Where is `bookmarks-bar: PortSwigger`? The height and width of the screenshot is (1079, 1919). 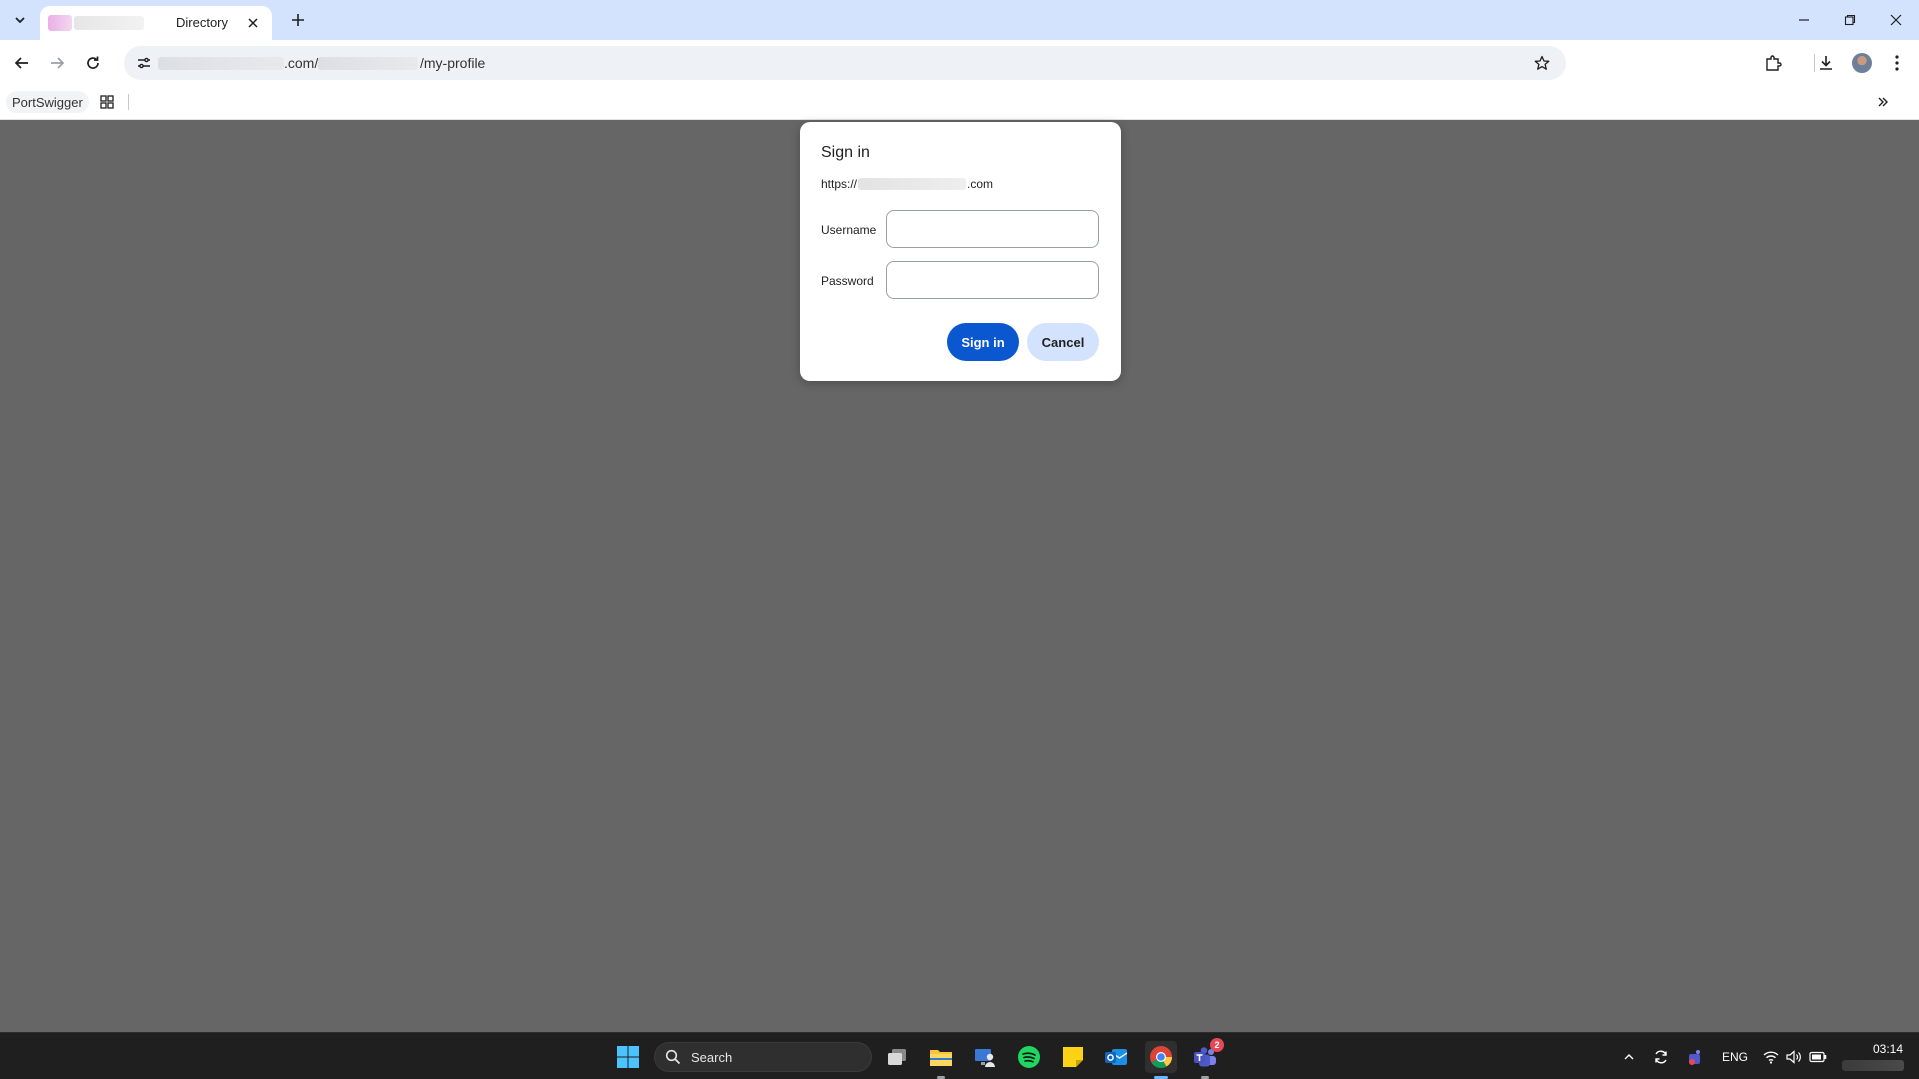
bookmarks-bar: PortSwigger is located at coordinates (959, 103).